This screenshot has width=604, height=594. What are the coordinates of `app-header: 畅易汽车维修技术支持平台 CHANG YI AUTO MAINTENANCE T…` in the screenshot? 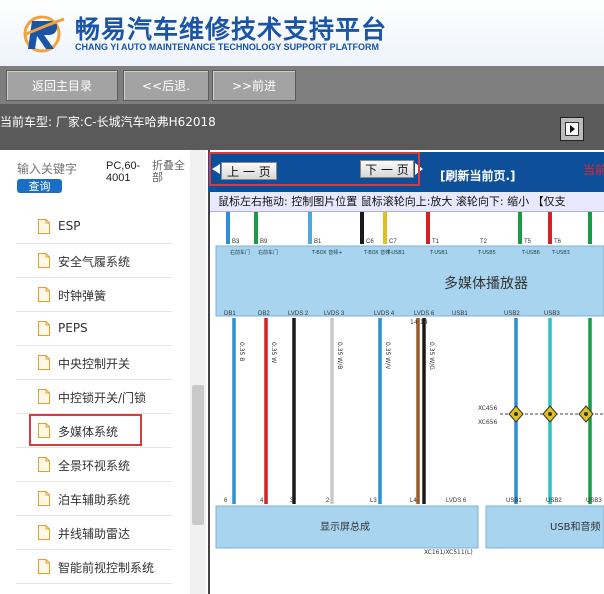 It's located at (302, 33).